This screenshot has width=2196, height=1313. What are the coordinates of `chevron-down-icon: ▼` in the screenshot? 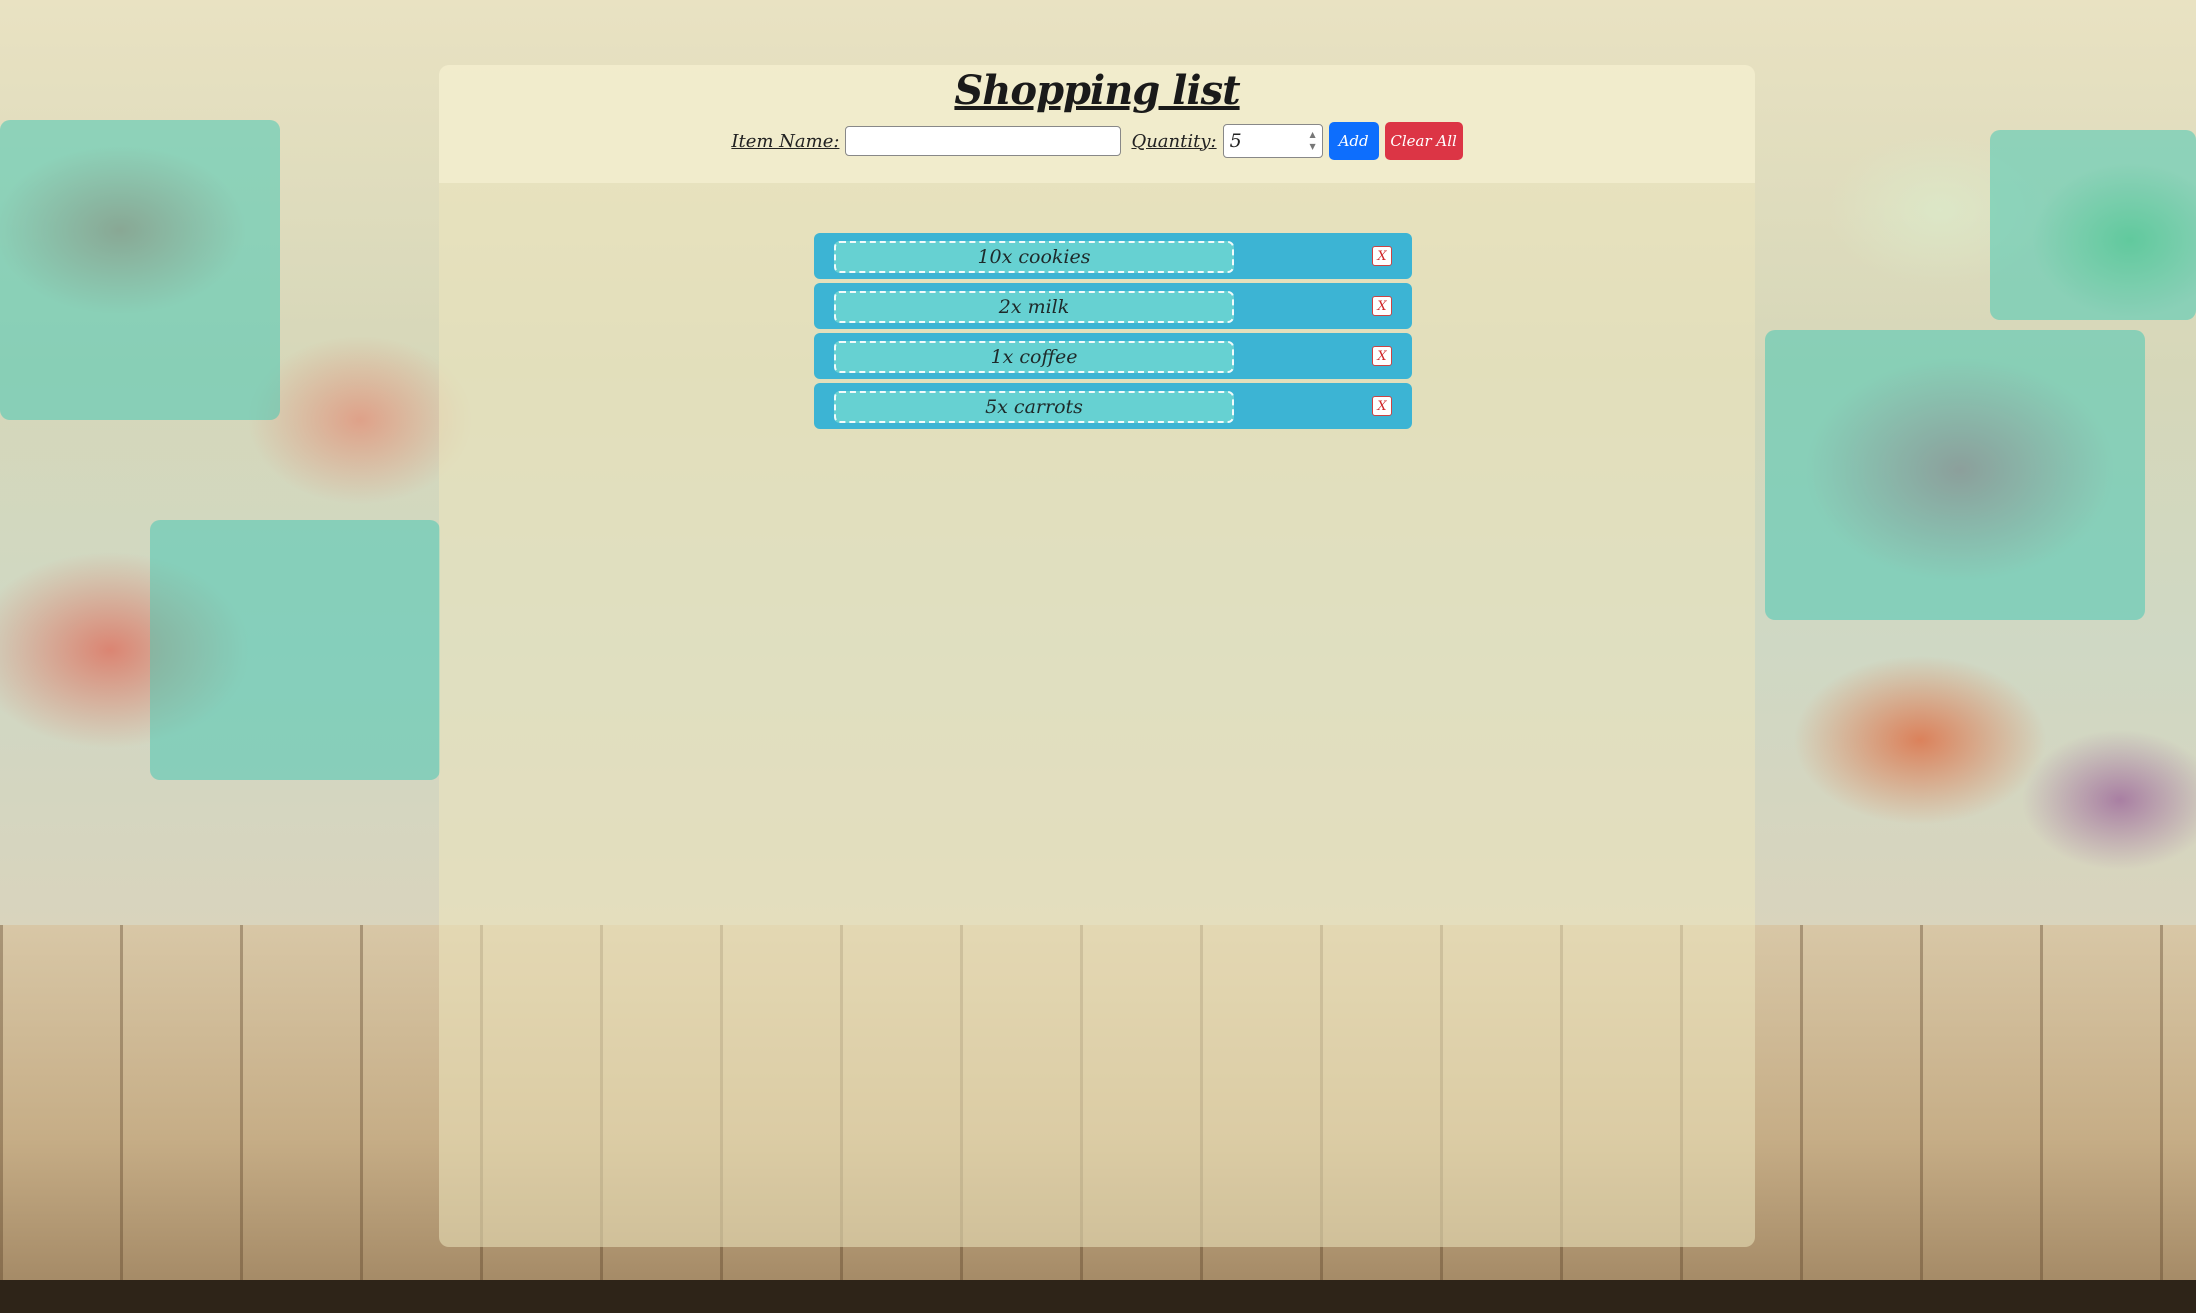 It's located at (1313, 147).